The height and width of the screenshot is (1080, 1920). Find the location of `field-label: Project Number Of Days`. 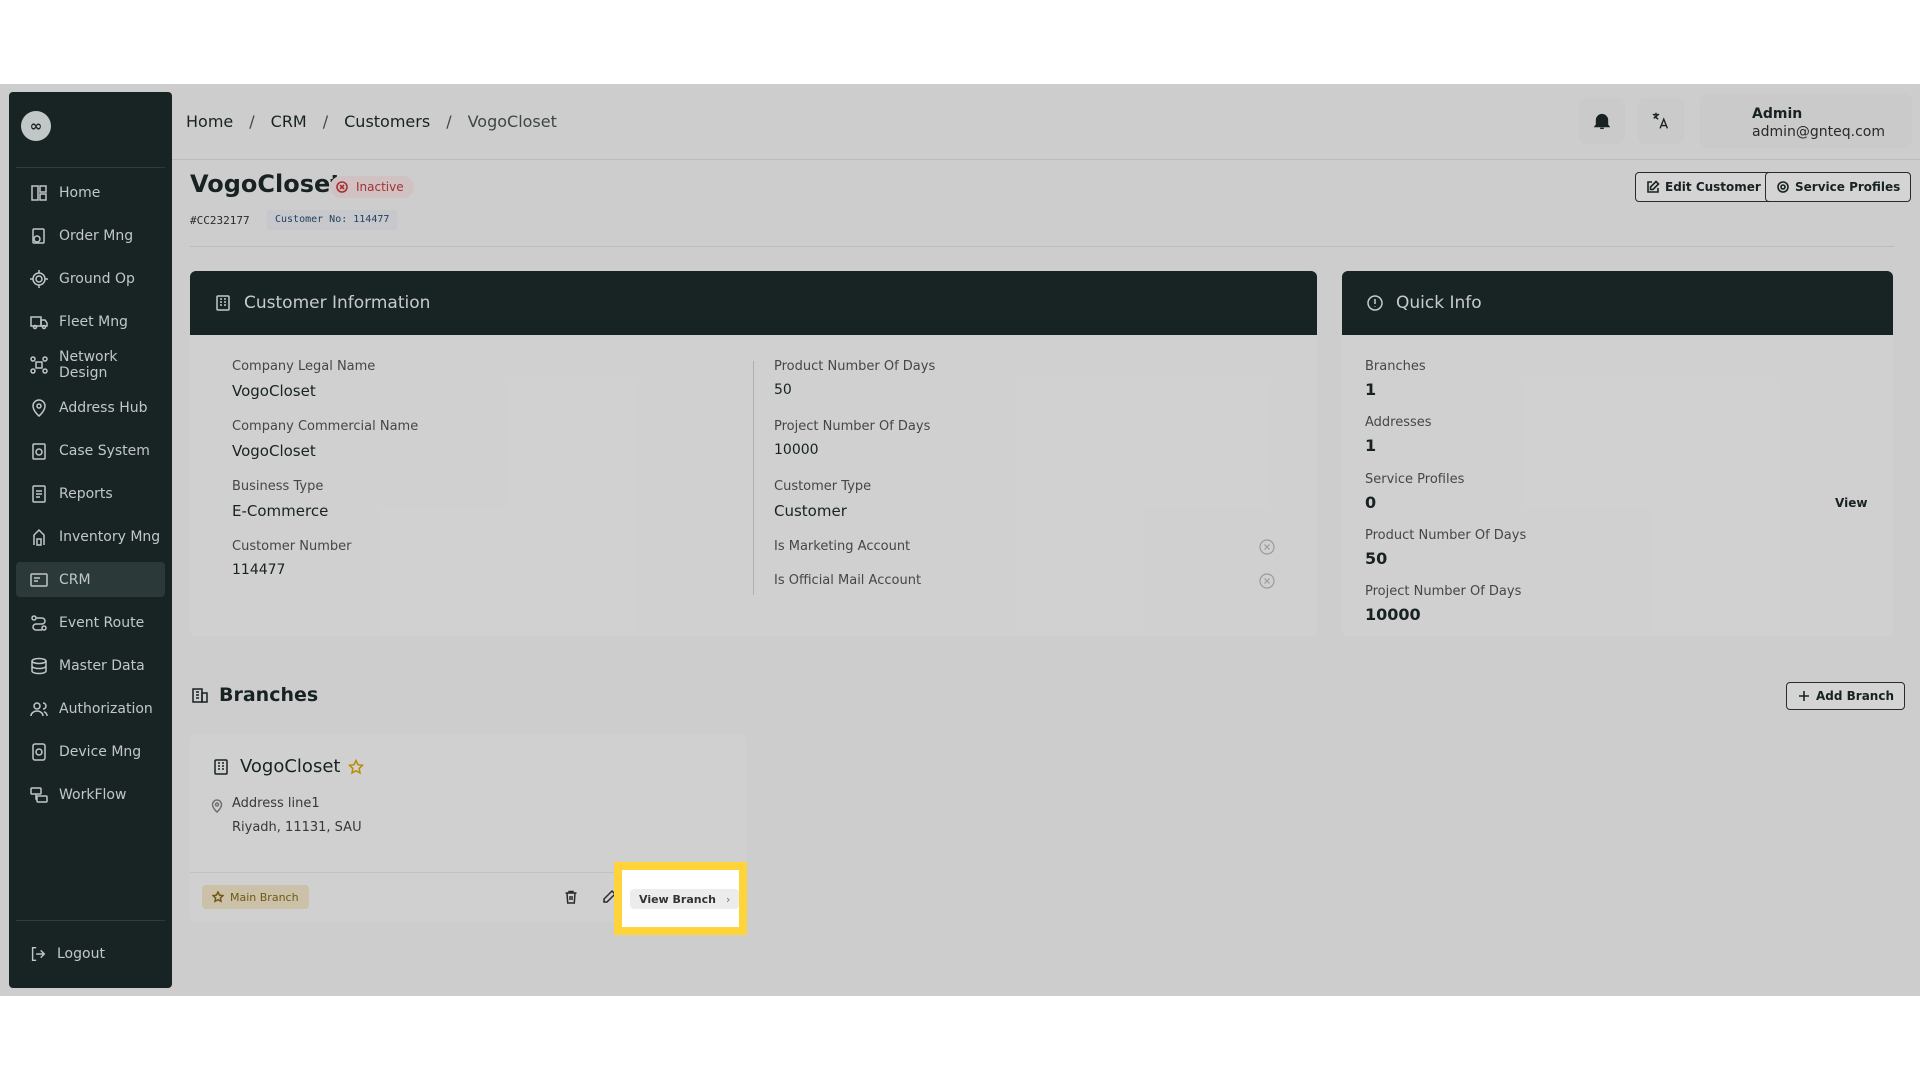

field-label: Project Number Of Days is located at coordinates (852, 426).